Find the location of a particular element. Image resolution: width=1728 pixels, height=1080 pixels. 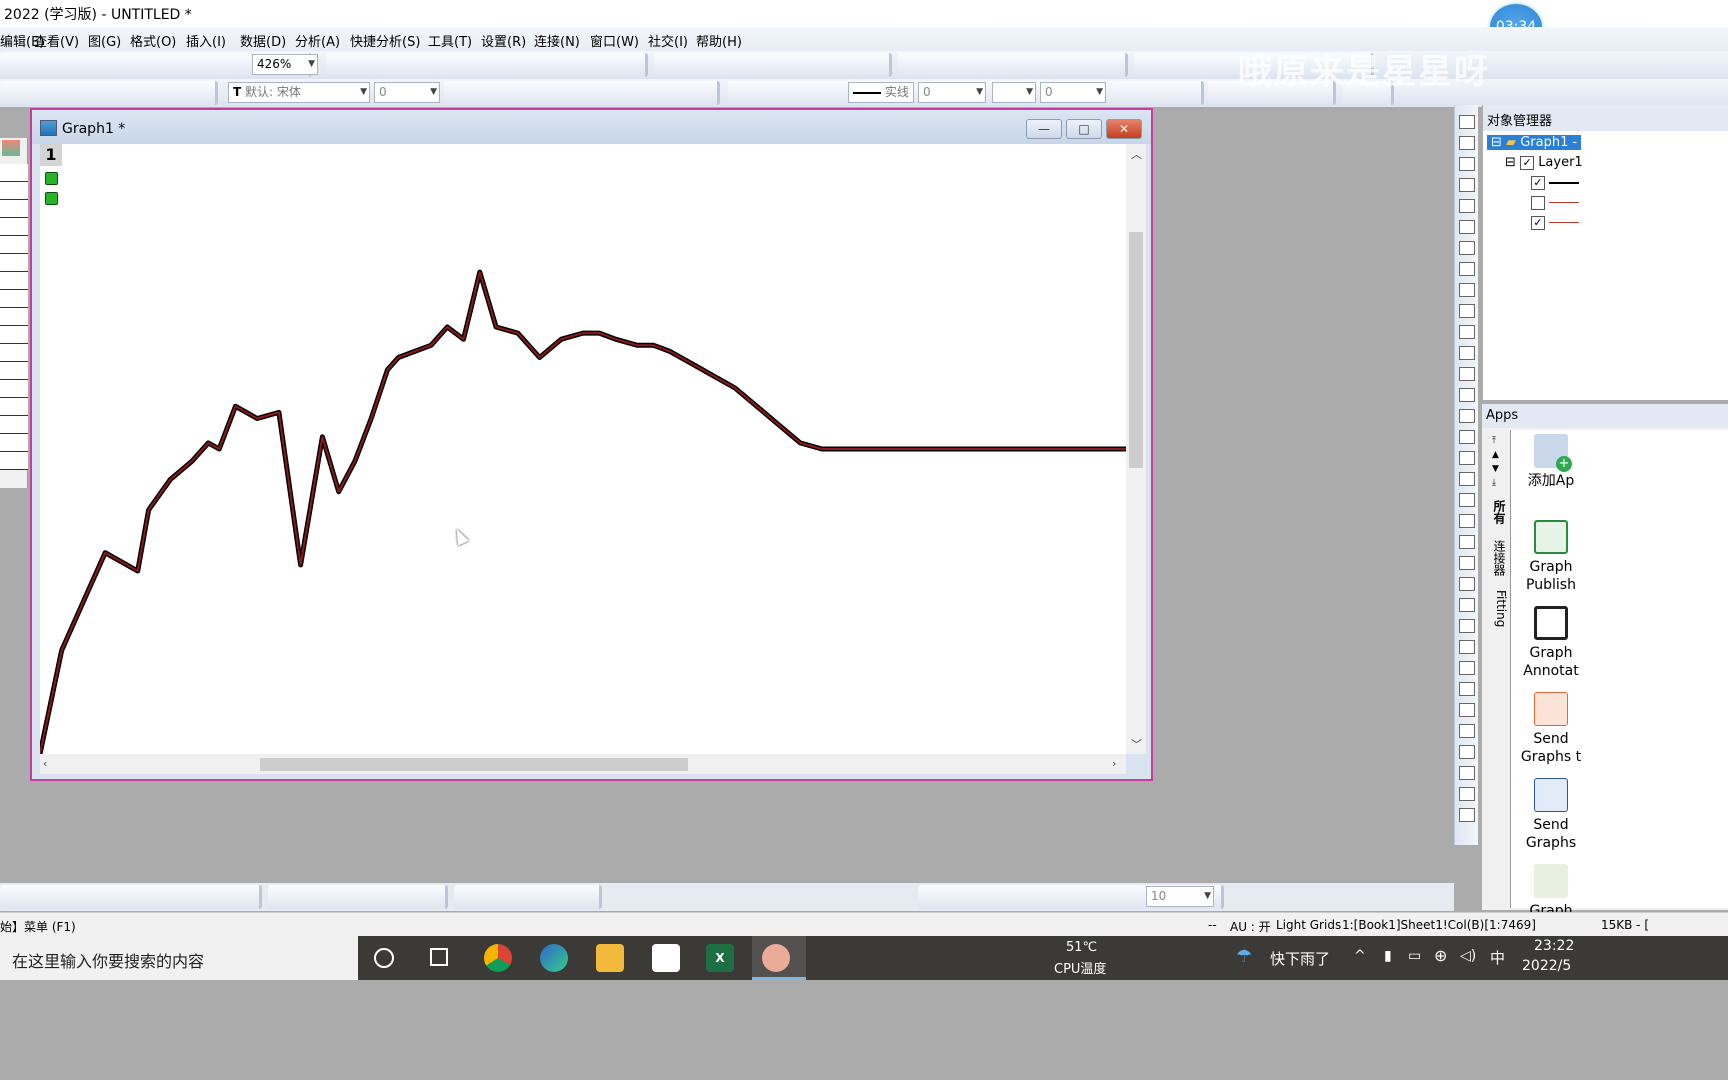

file-explorer-icon is located at coordinates (610, 958).